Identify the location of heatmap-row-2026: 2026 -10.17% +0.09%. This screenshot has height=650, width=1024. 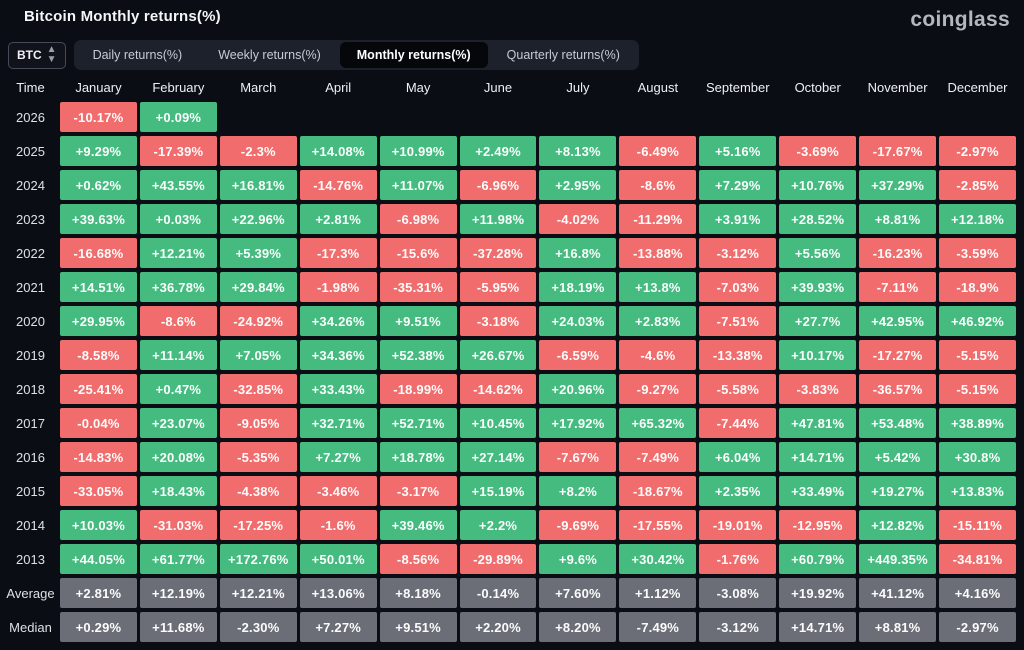
(510, 117).